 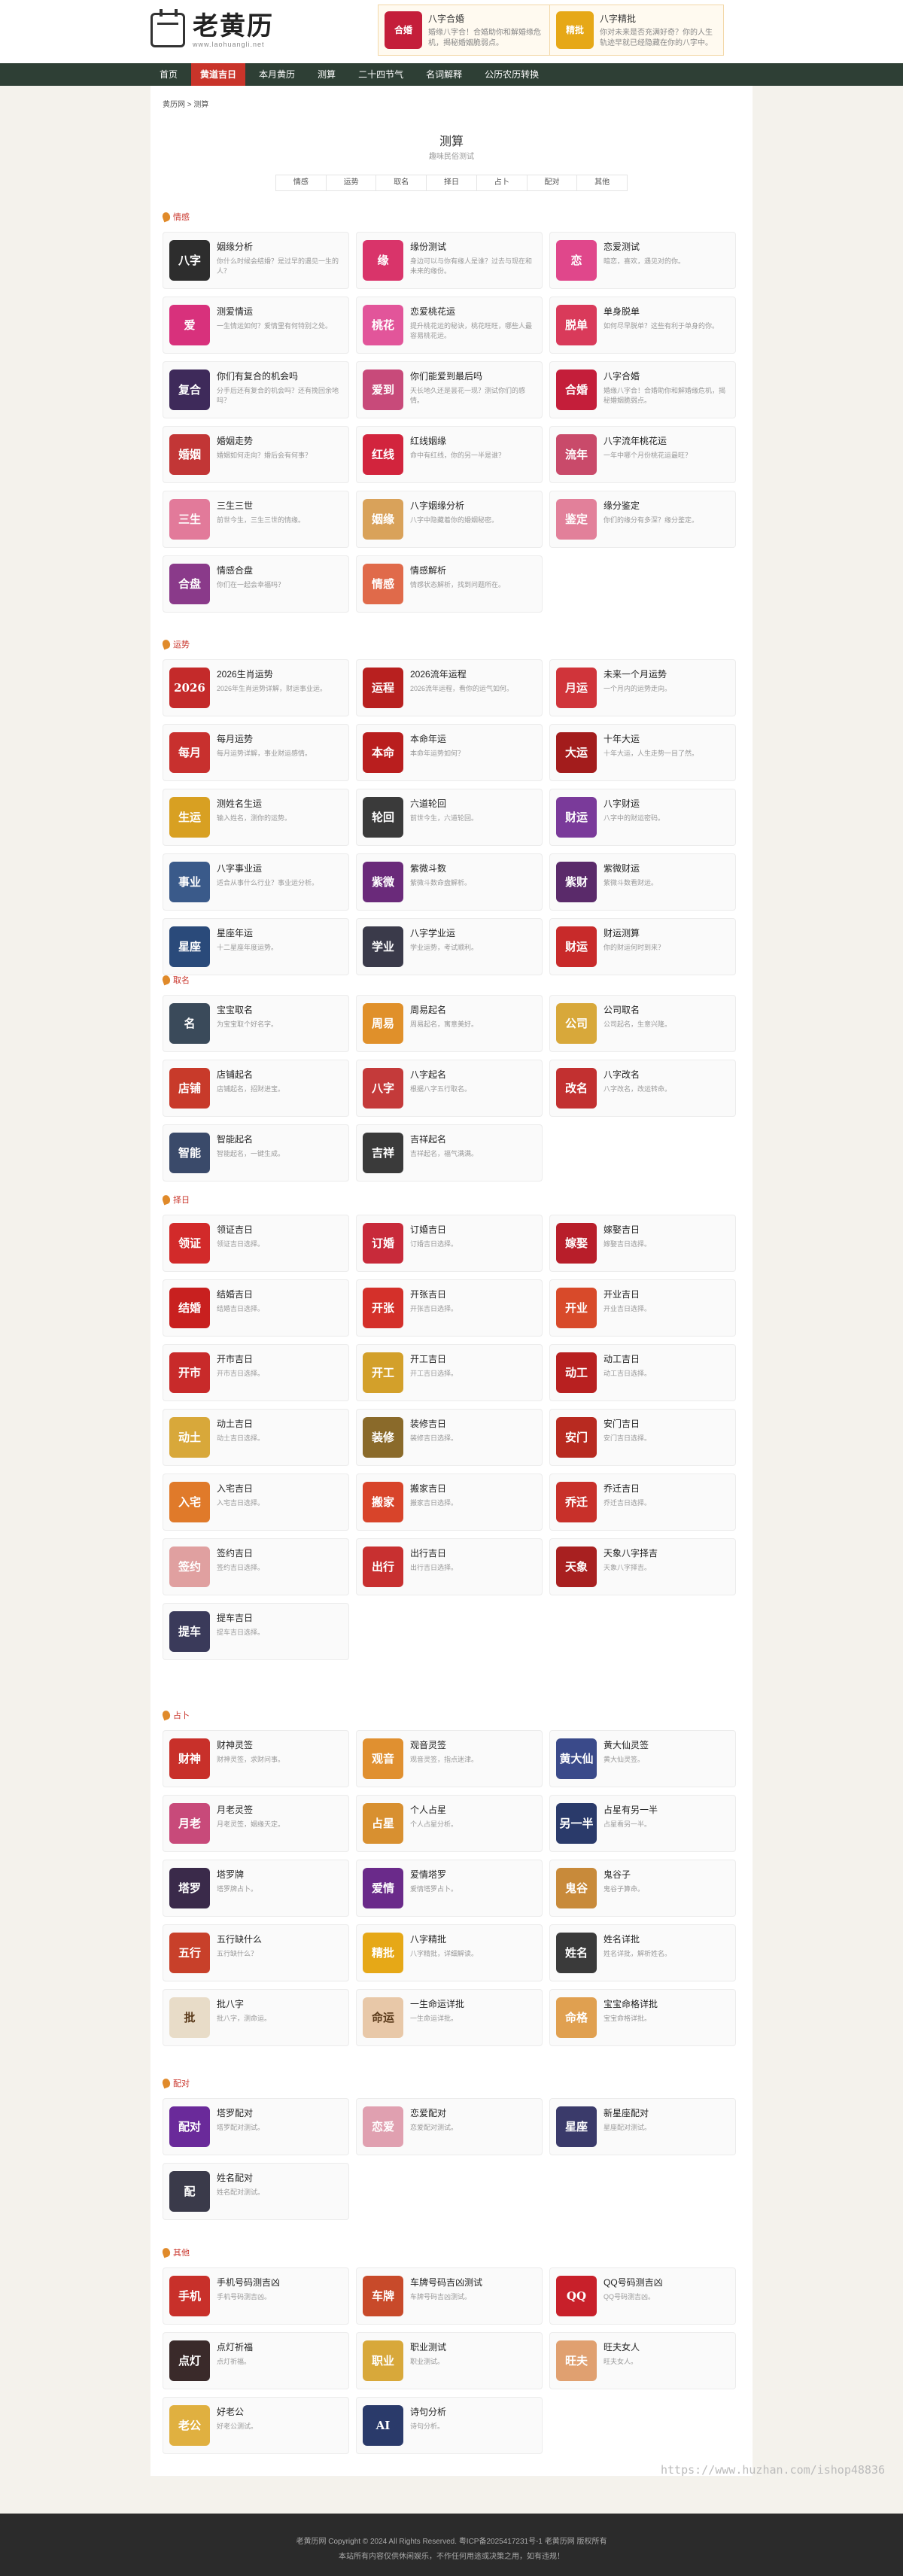 What do you see at coordinates (449, 687) in the screenshot?
I see `card: 运程 2026流年运程 2026流年运程，看你的运气如何。` at bounding box center [449, 687].